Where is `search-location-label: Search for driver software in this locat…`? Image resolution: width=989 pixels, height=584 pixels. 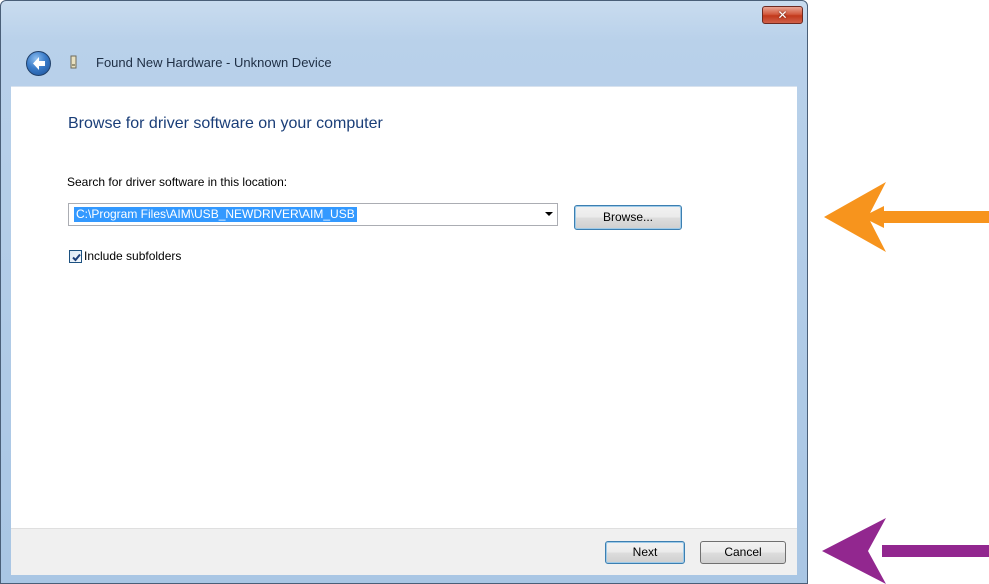
search-location-label: Search for driver software in this locat… is located at coordinates (177, 182).